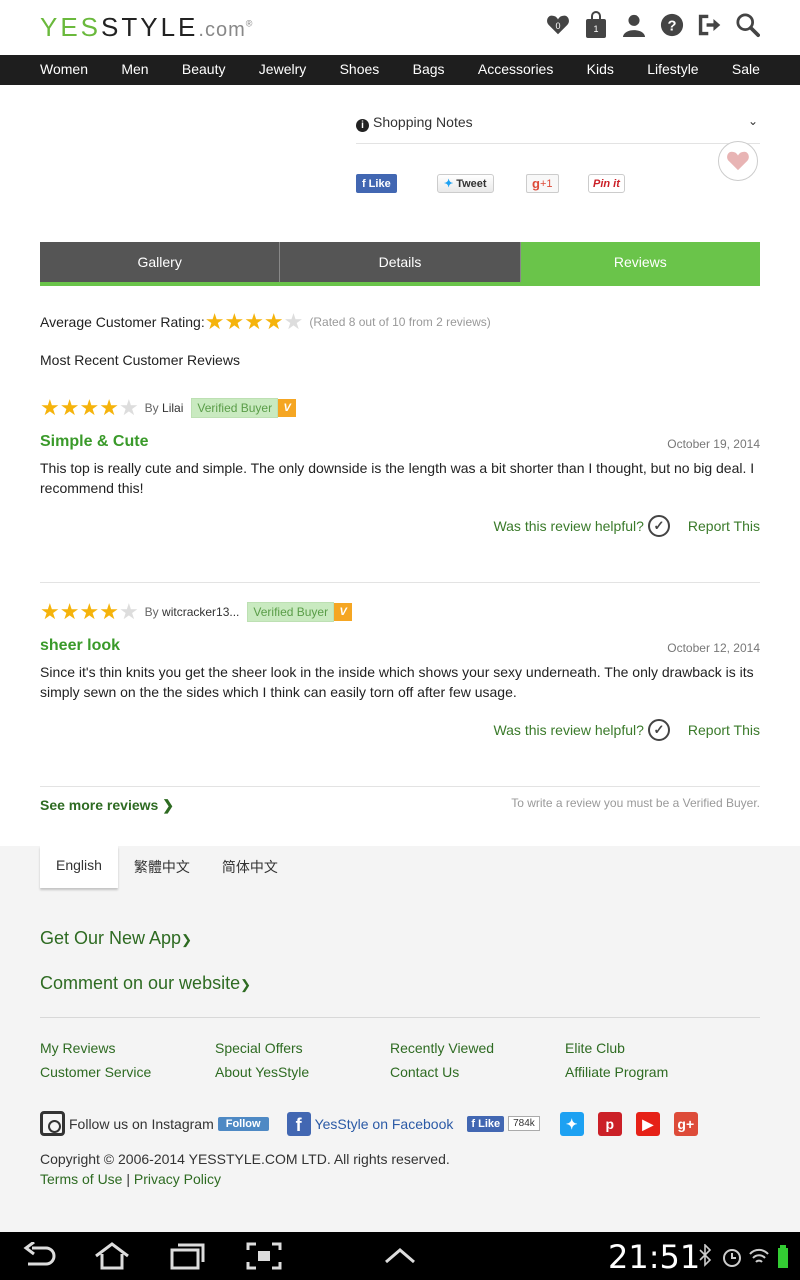 The width and height of the screenshot is (800, 1280). What do you see at coordinates (177, 1179) in the screenshot?
I see `privacy-policy-link: Privacy Policy` at bounding box center [177, 1179].